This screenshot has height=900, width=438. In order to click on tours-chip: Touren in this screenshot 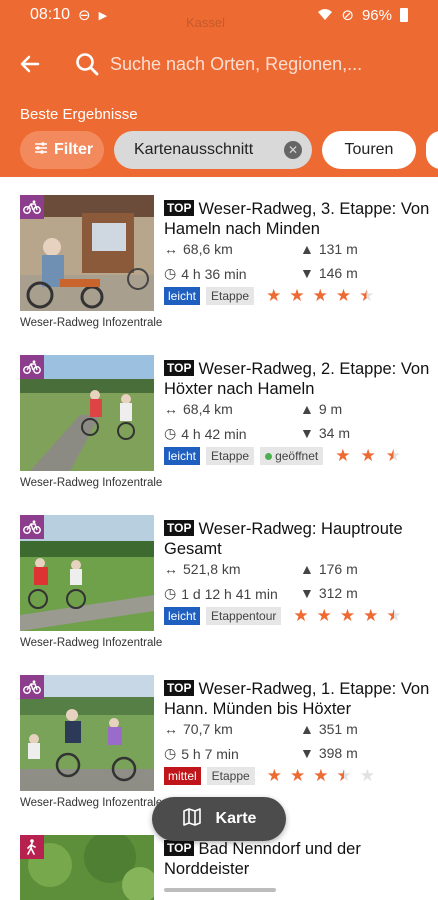, I will do `click(369, 150)`.